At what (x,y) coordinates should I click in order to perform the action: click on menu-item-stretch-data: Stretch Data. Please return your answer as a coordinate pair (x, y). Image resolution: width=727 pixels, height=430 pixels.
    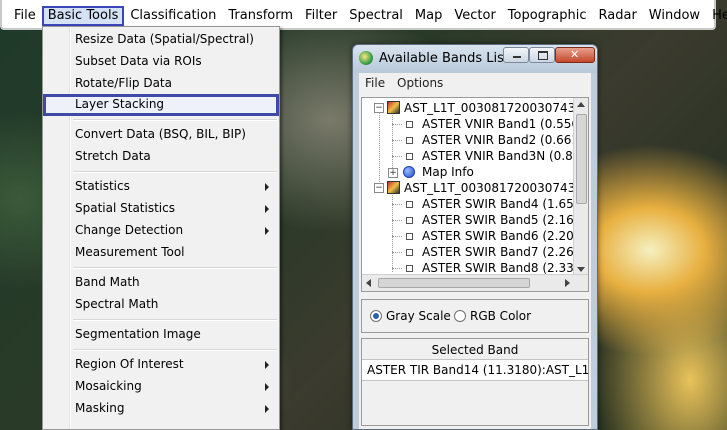
    Looking at the image, I should click on (161, 157).